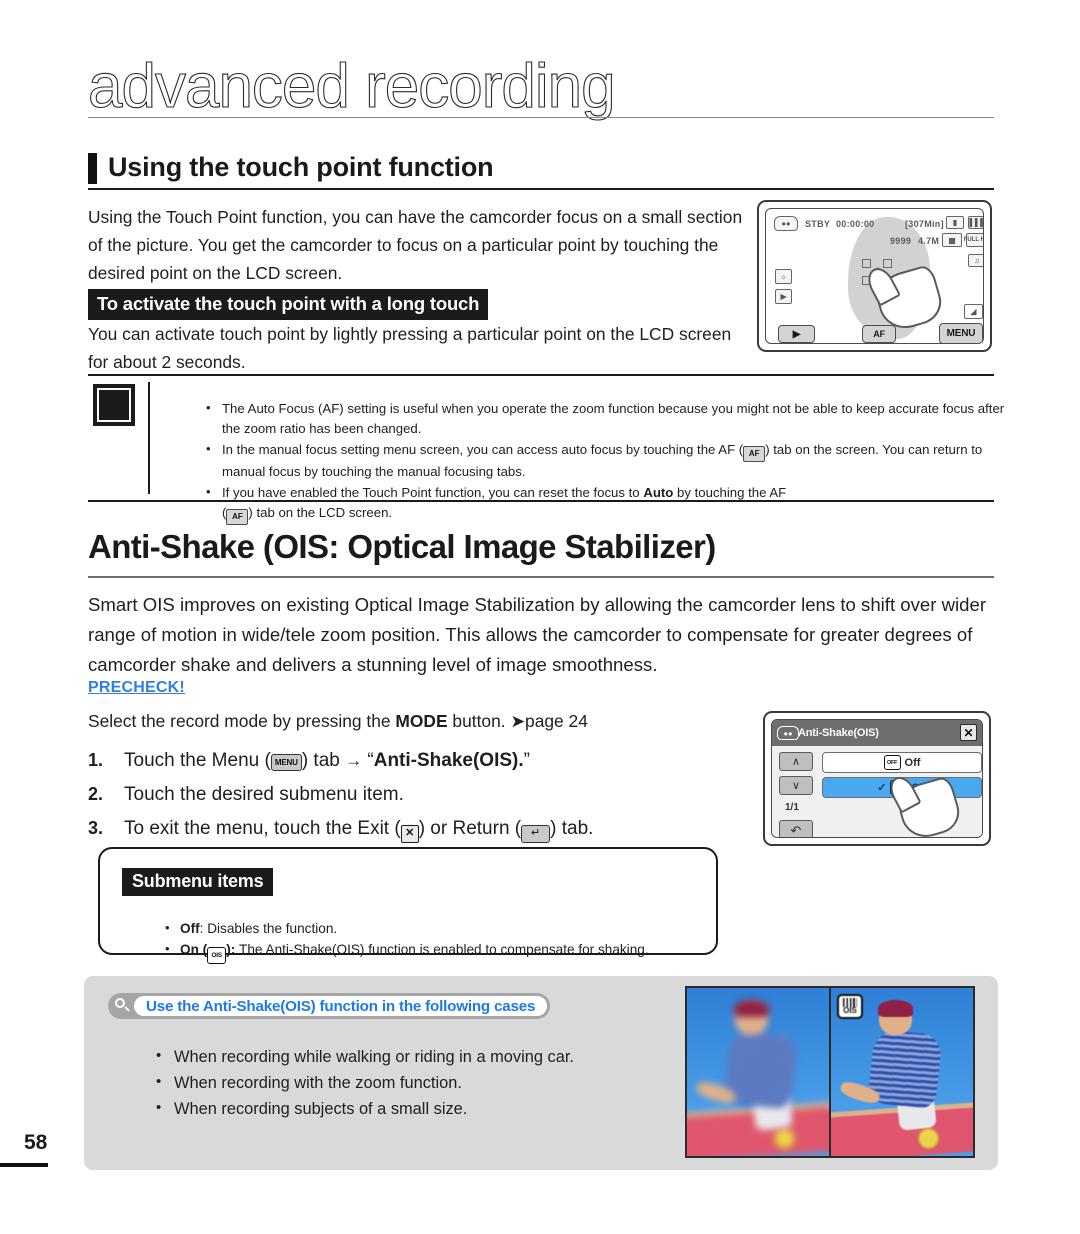 This screenshot has height=1234, width=1080. Describe the element at coordinates (24, 1165) in the screenshot. I see `page-number-rule` at that location.